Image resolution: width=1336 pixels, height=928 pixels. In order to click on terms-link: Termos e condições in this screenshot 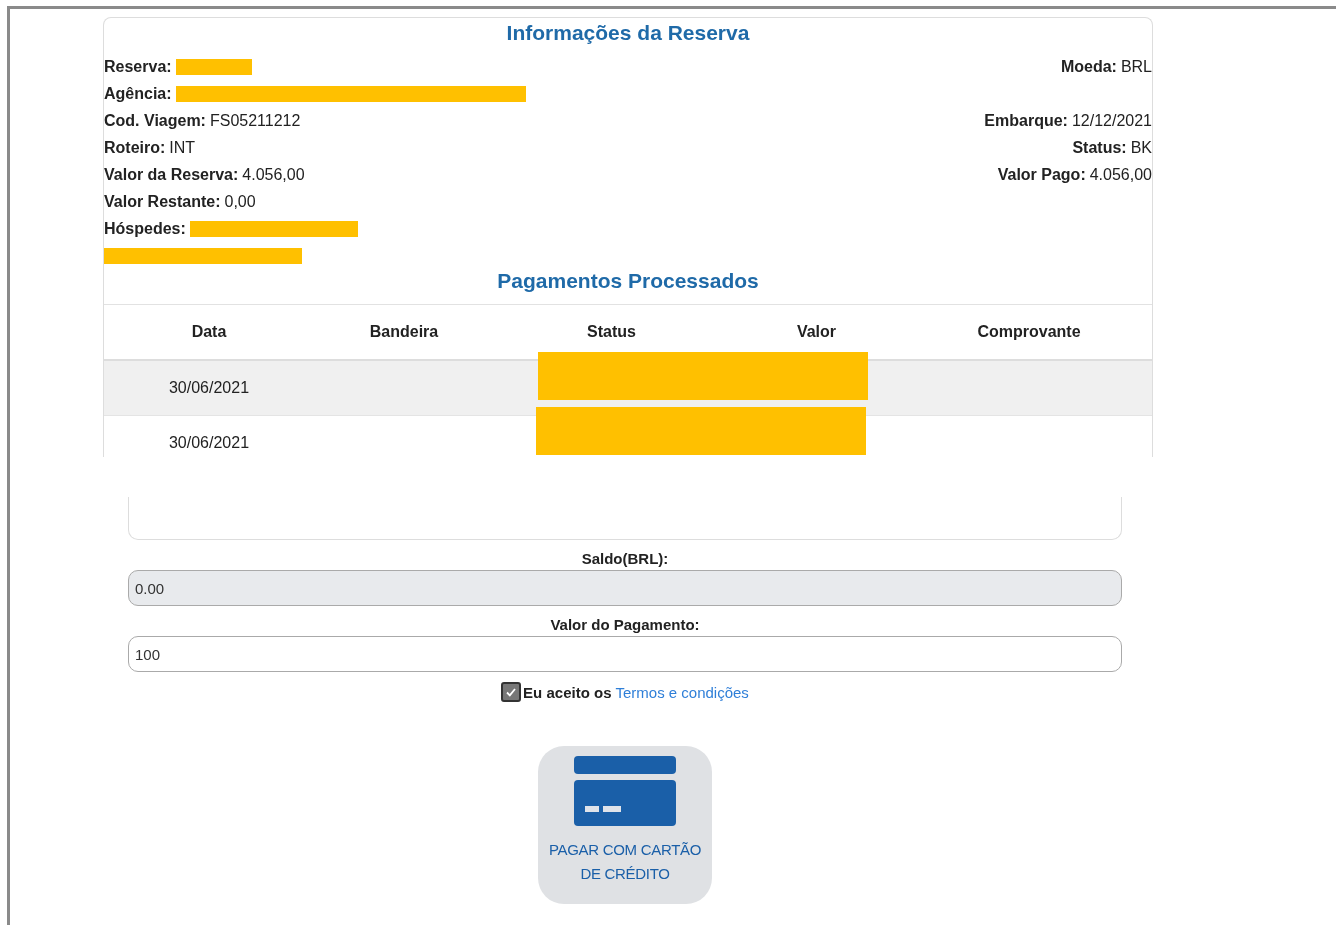, I will do `click(682, 692)`.